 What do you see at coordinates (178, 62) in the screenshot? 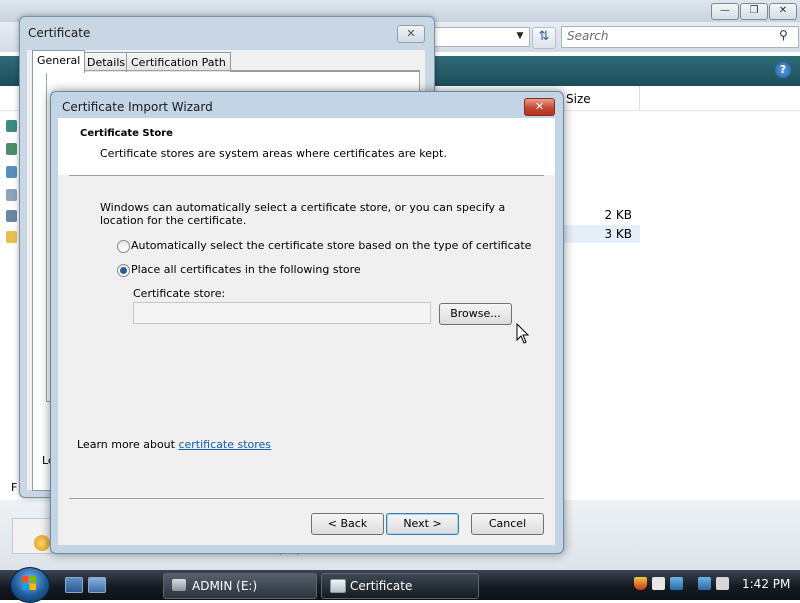
I see `tab-certification-path: Certification Path` at bounding box center [178, 62].